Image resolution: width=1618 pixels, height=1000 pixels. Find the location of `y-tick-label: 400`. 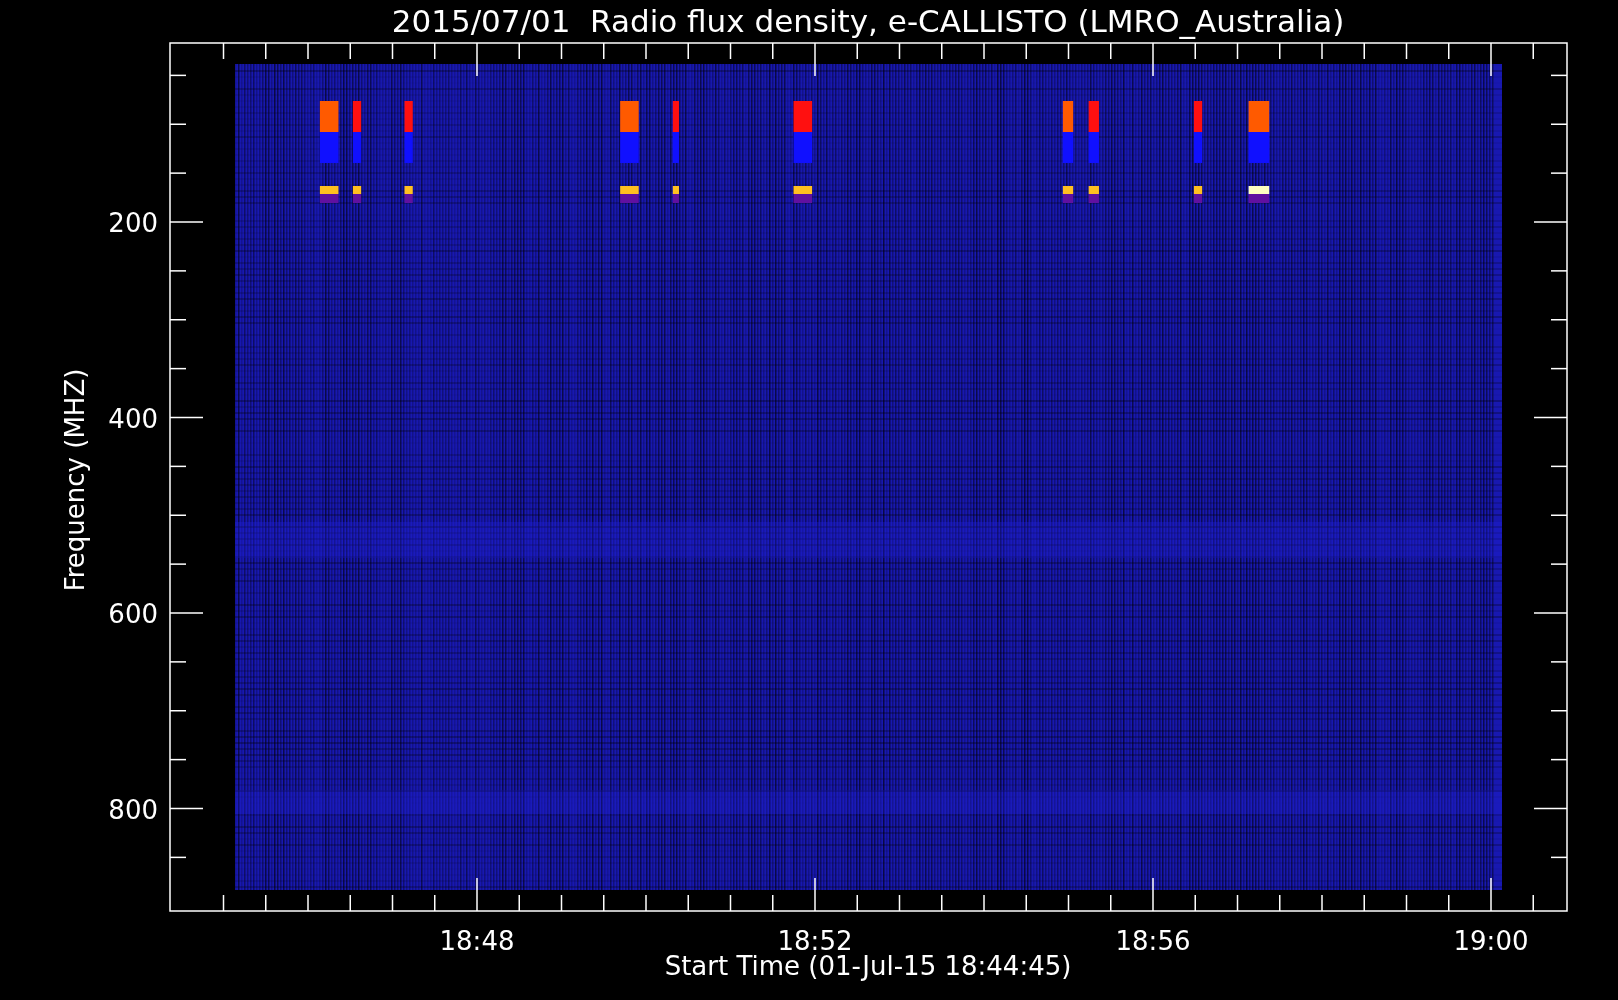

y-tick-label: 400 is located at coordinates (133, 418).